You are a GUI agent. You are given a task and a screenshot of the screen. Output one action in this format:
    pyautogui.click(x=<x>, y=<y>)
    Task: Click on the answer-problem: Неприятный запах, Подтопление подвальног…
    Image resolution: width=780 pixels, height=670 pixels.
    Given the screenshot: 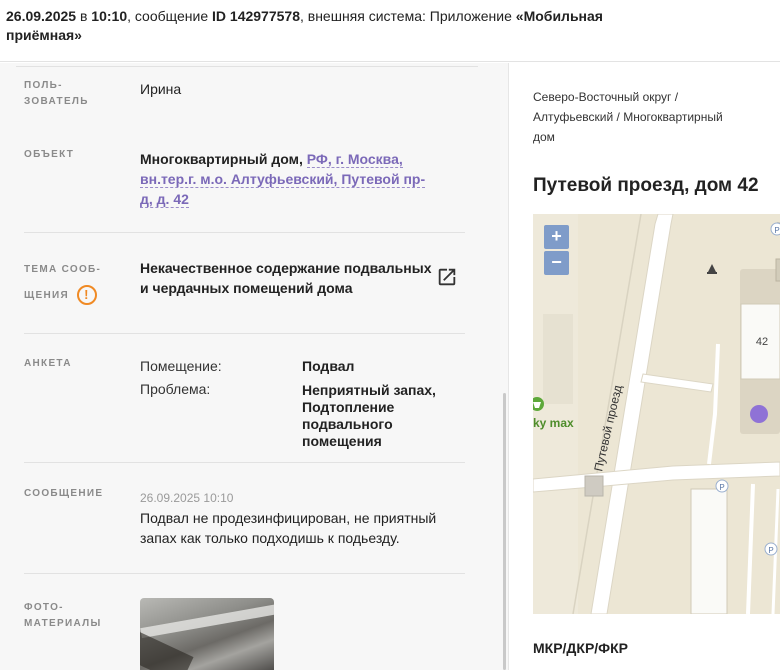 What is the action you would take?
    pyautogui.click(x=387, y=416)
    